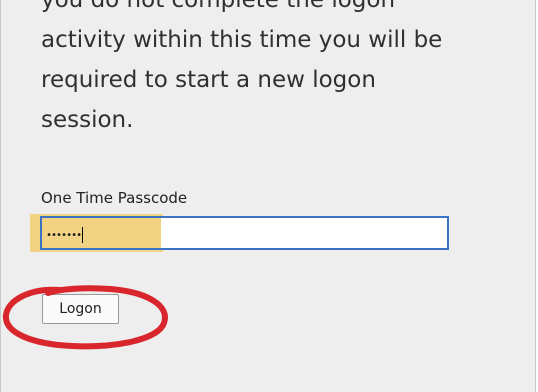 The width and height of the screenshot is (538, 392). Describe the element at coordinates (83, 235) in the screenshot. I see `text-caret` at that location.